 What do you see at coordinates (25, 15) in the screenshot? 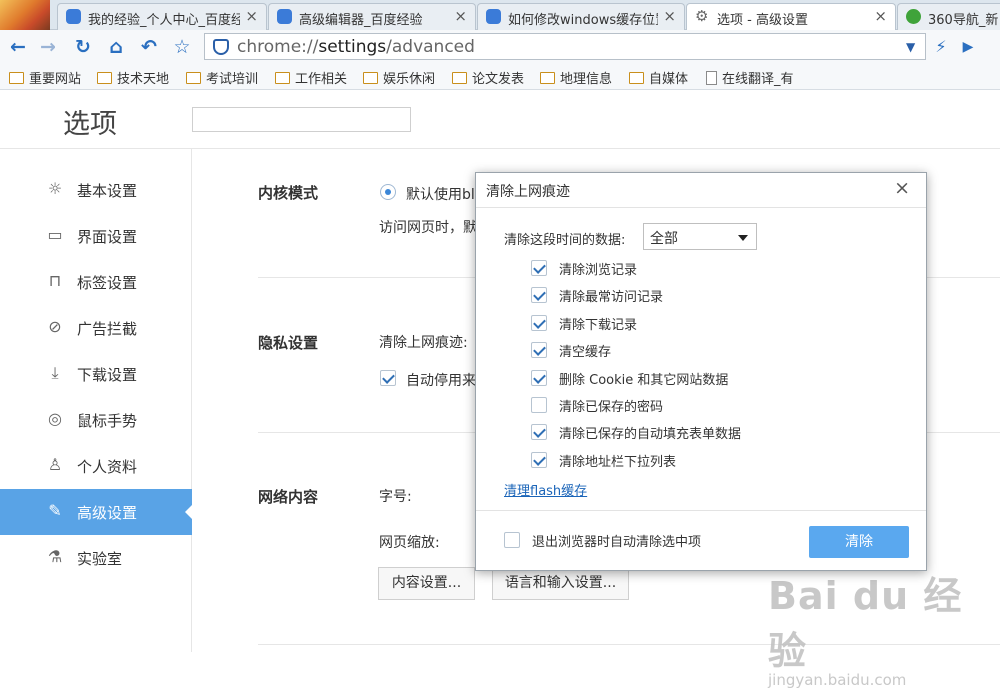
I see `user-avatar` at bounding box center [25, 15].